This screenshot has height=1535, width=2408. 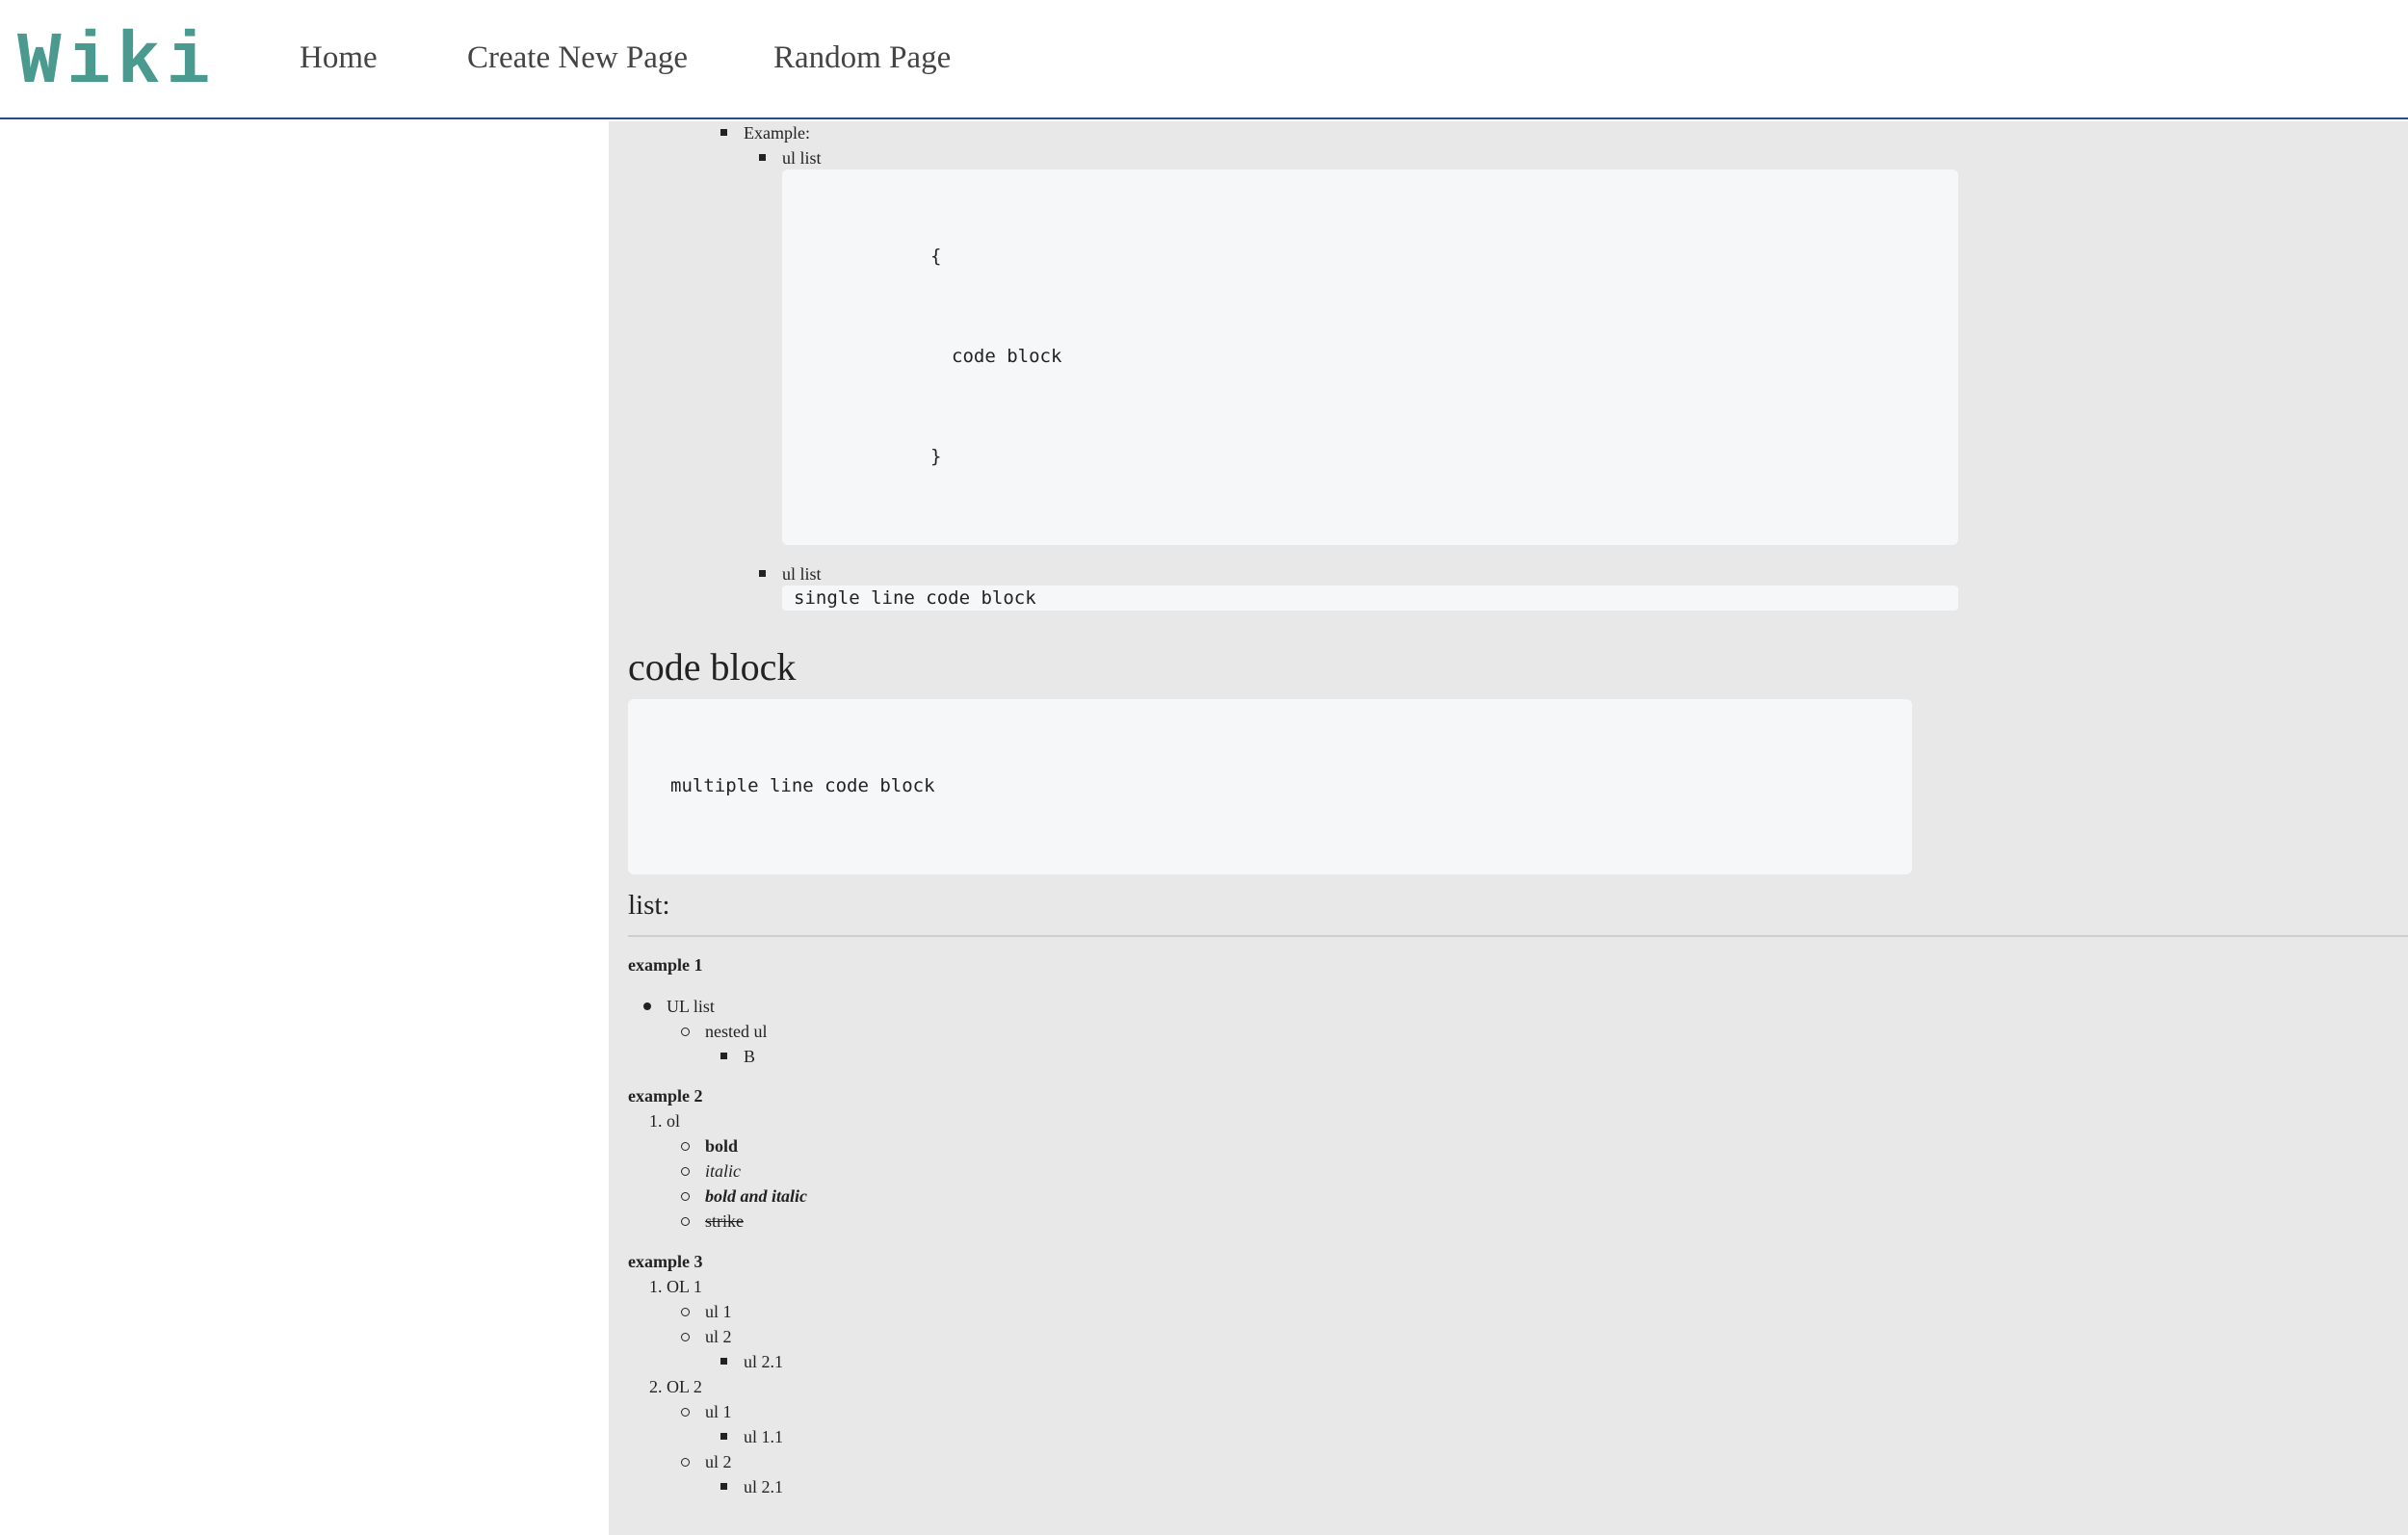 I want to click on example3-title: example 3, so click(x=665, y=1261).